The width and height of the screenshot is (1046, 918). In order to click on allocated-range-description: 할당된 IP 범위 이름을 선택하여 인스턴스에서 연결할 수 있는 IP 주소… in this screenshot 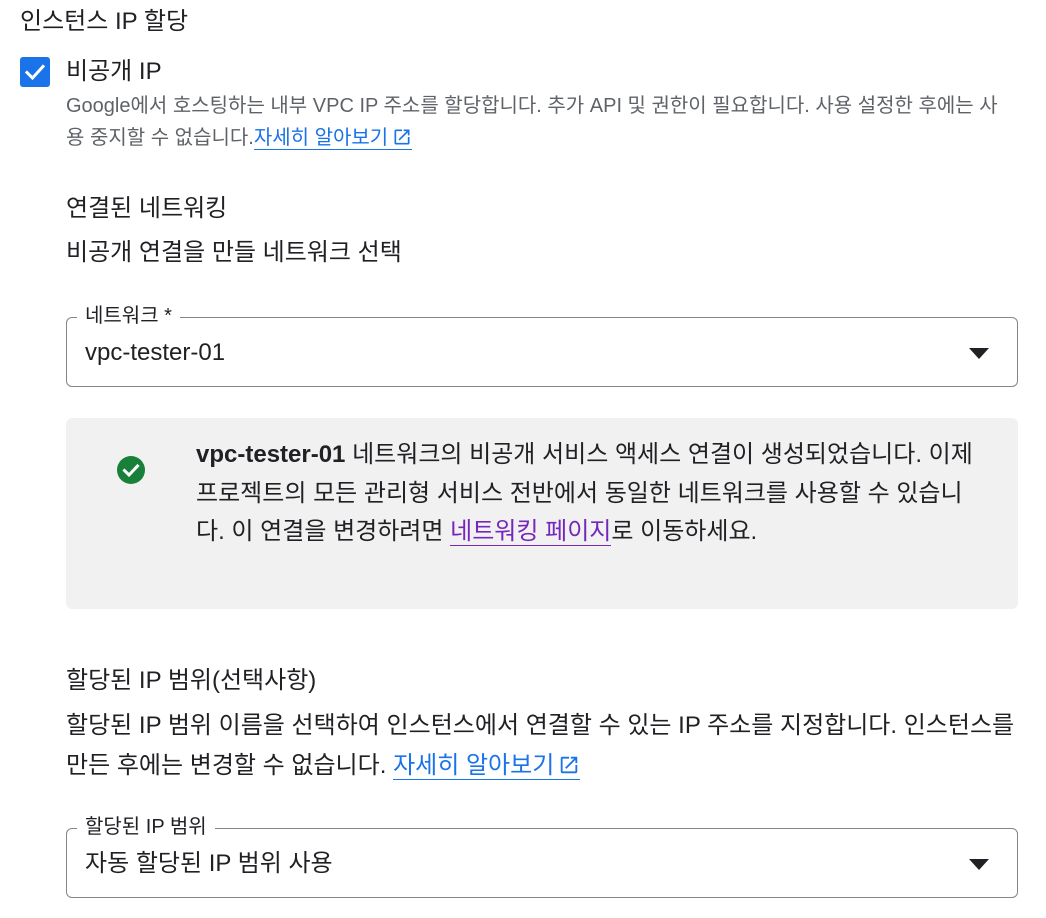, I will do `click(546, 746)`.